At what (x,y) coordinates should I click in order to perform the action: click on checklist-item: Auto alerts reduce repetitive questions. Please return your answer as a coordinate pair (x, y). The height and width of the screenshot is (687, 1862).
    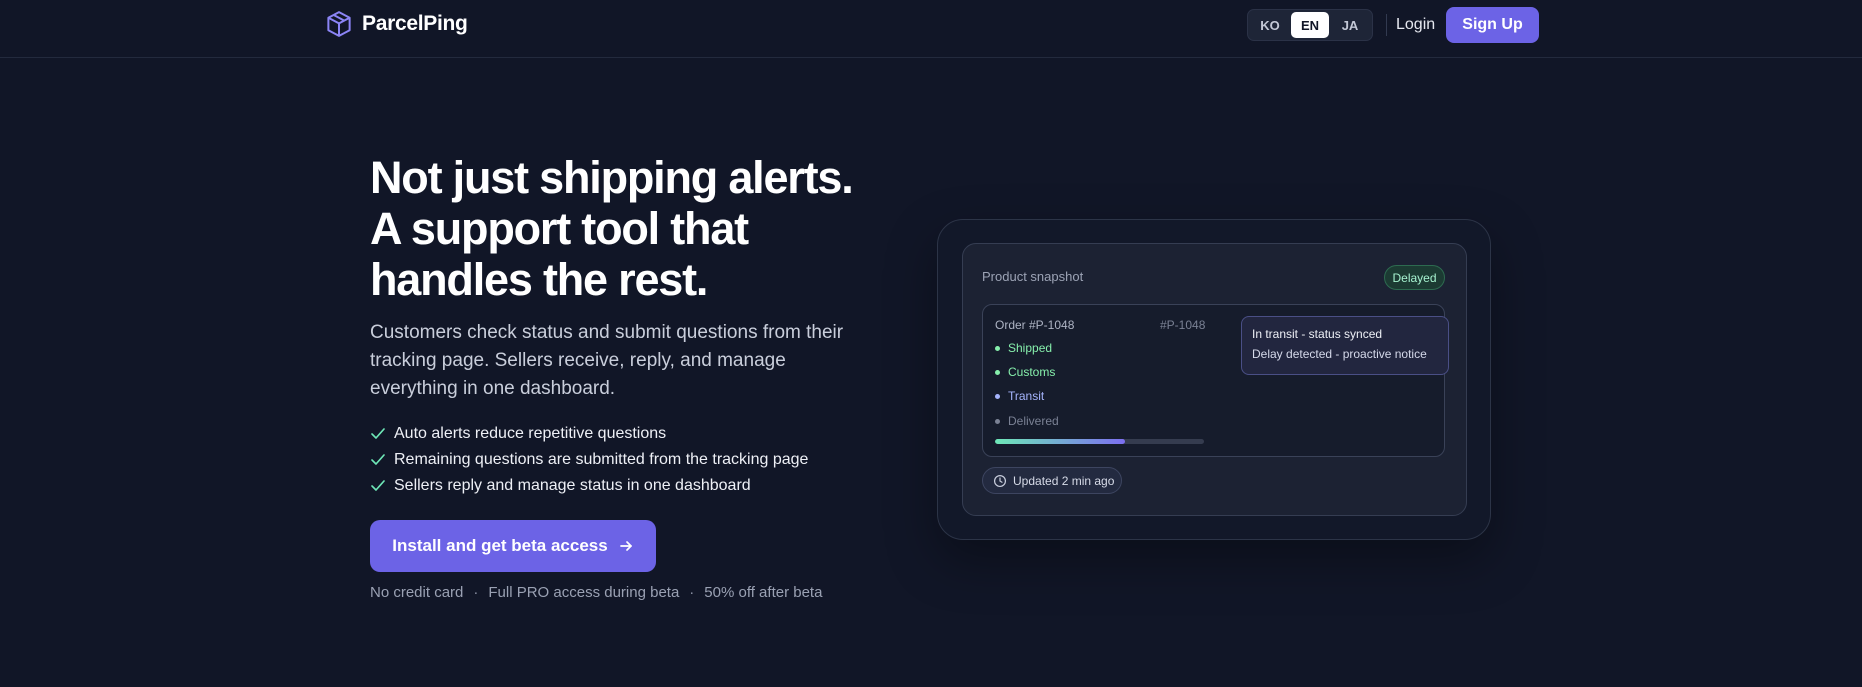
    Looking at the image, I should click on (589, 434).